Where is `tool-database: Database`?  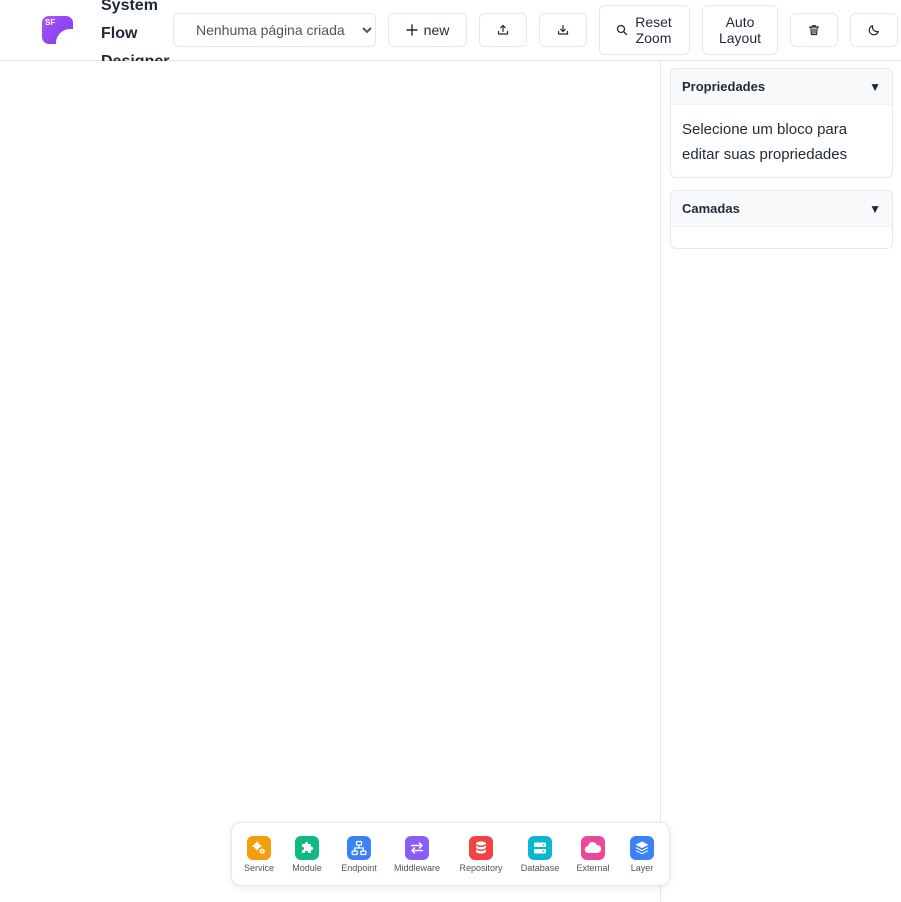 tool-database: Database is located at coordinates (540, 854).